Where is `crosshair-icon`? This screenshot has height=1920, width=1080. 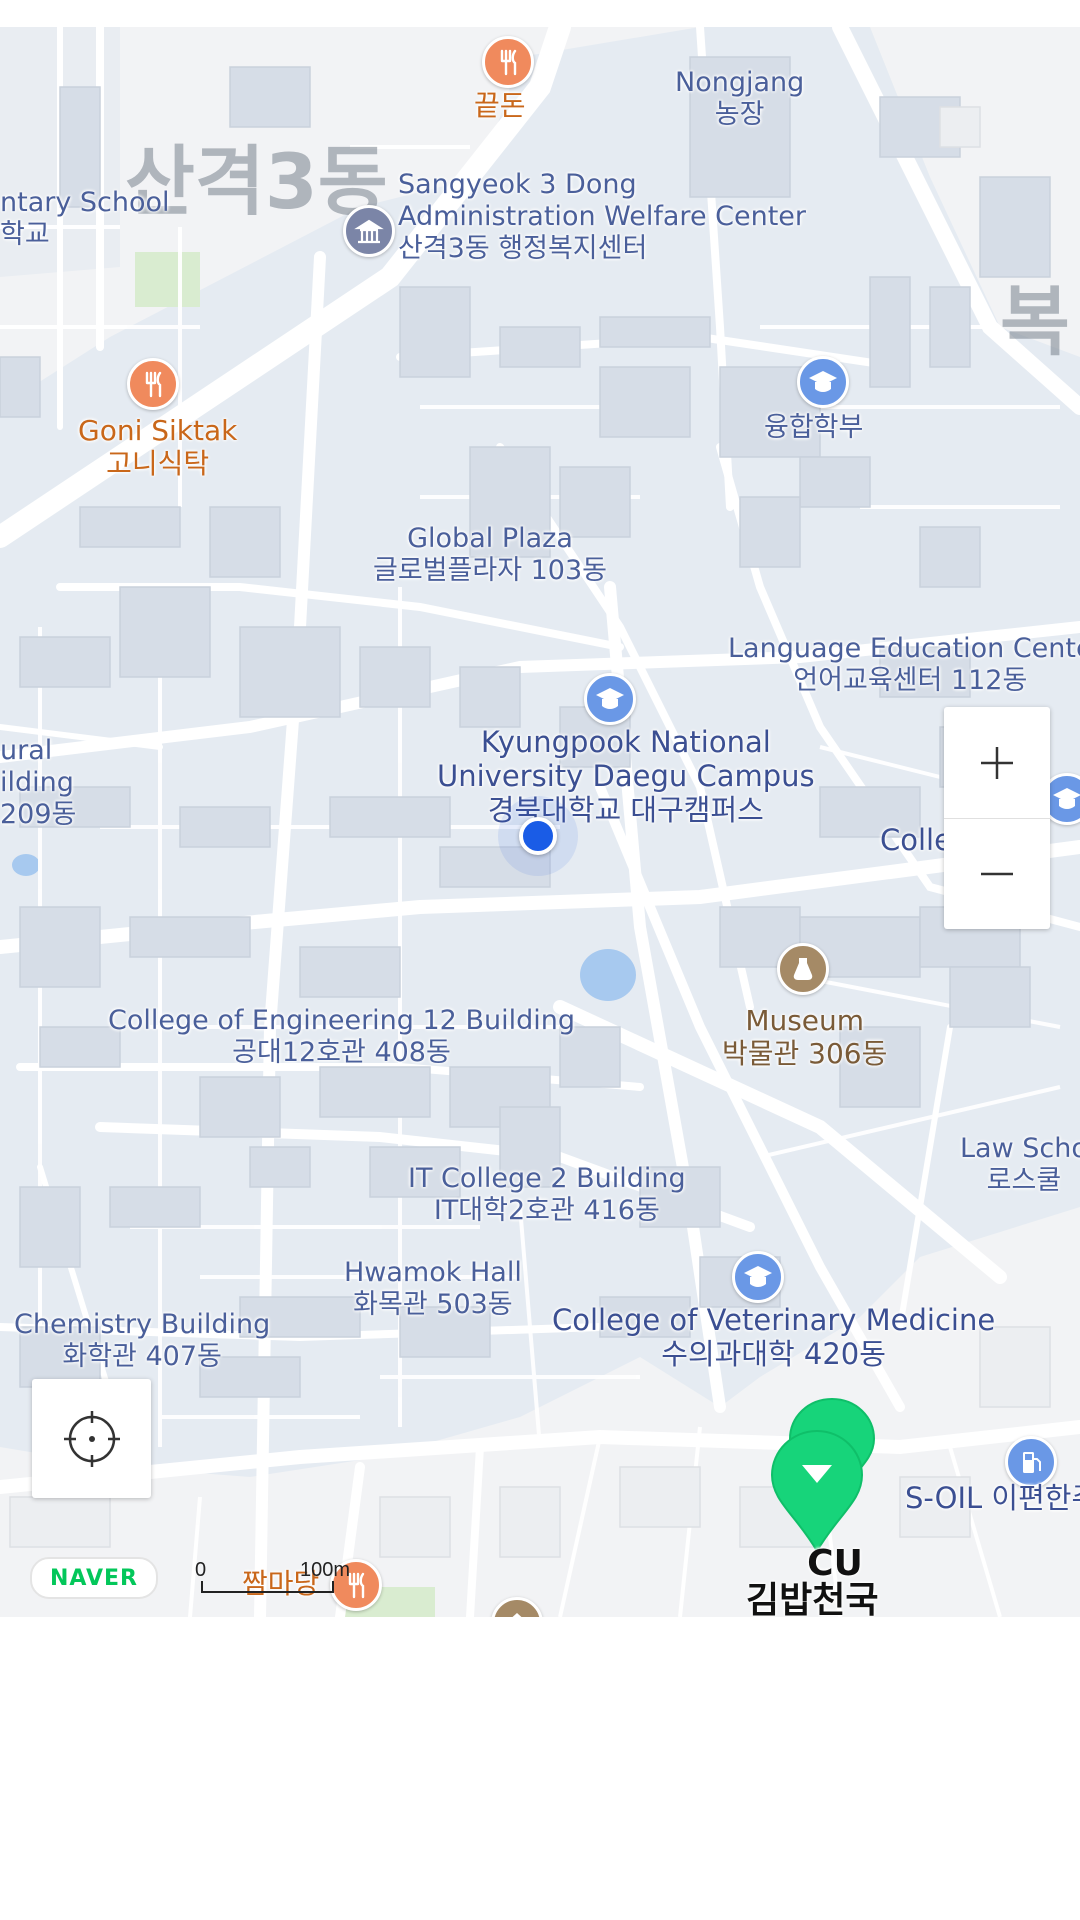 crosshair-icon is located at coordinates (91, 1438).